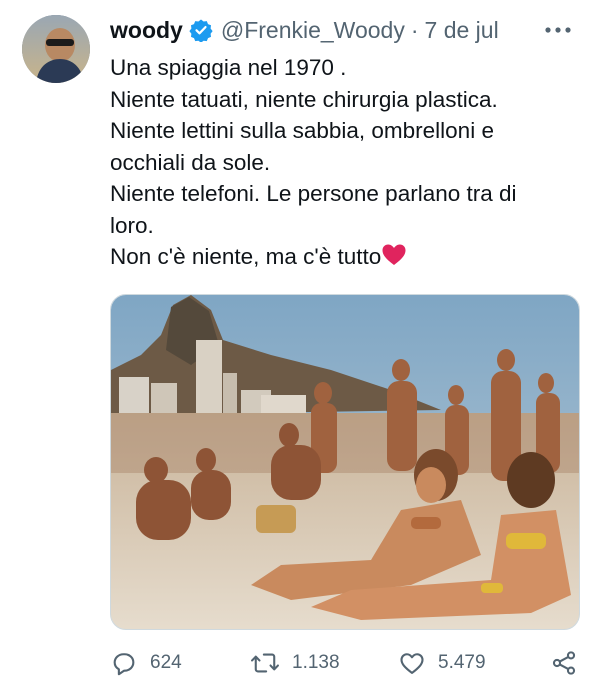 This screenshot has width=600, height=689. I want to click on action-bar: 624 1.138 5.479, so click(345, 665).